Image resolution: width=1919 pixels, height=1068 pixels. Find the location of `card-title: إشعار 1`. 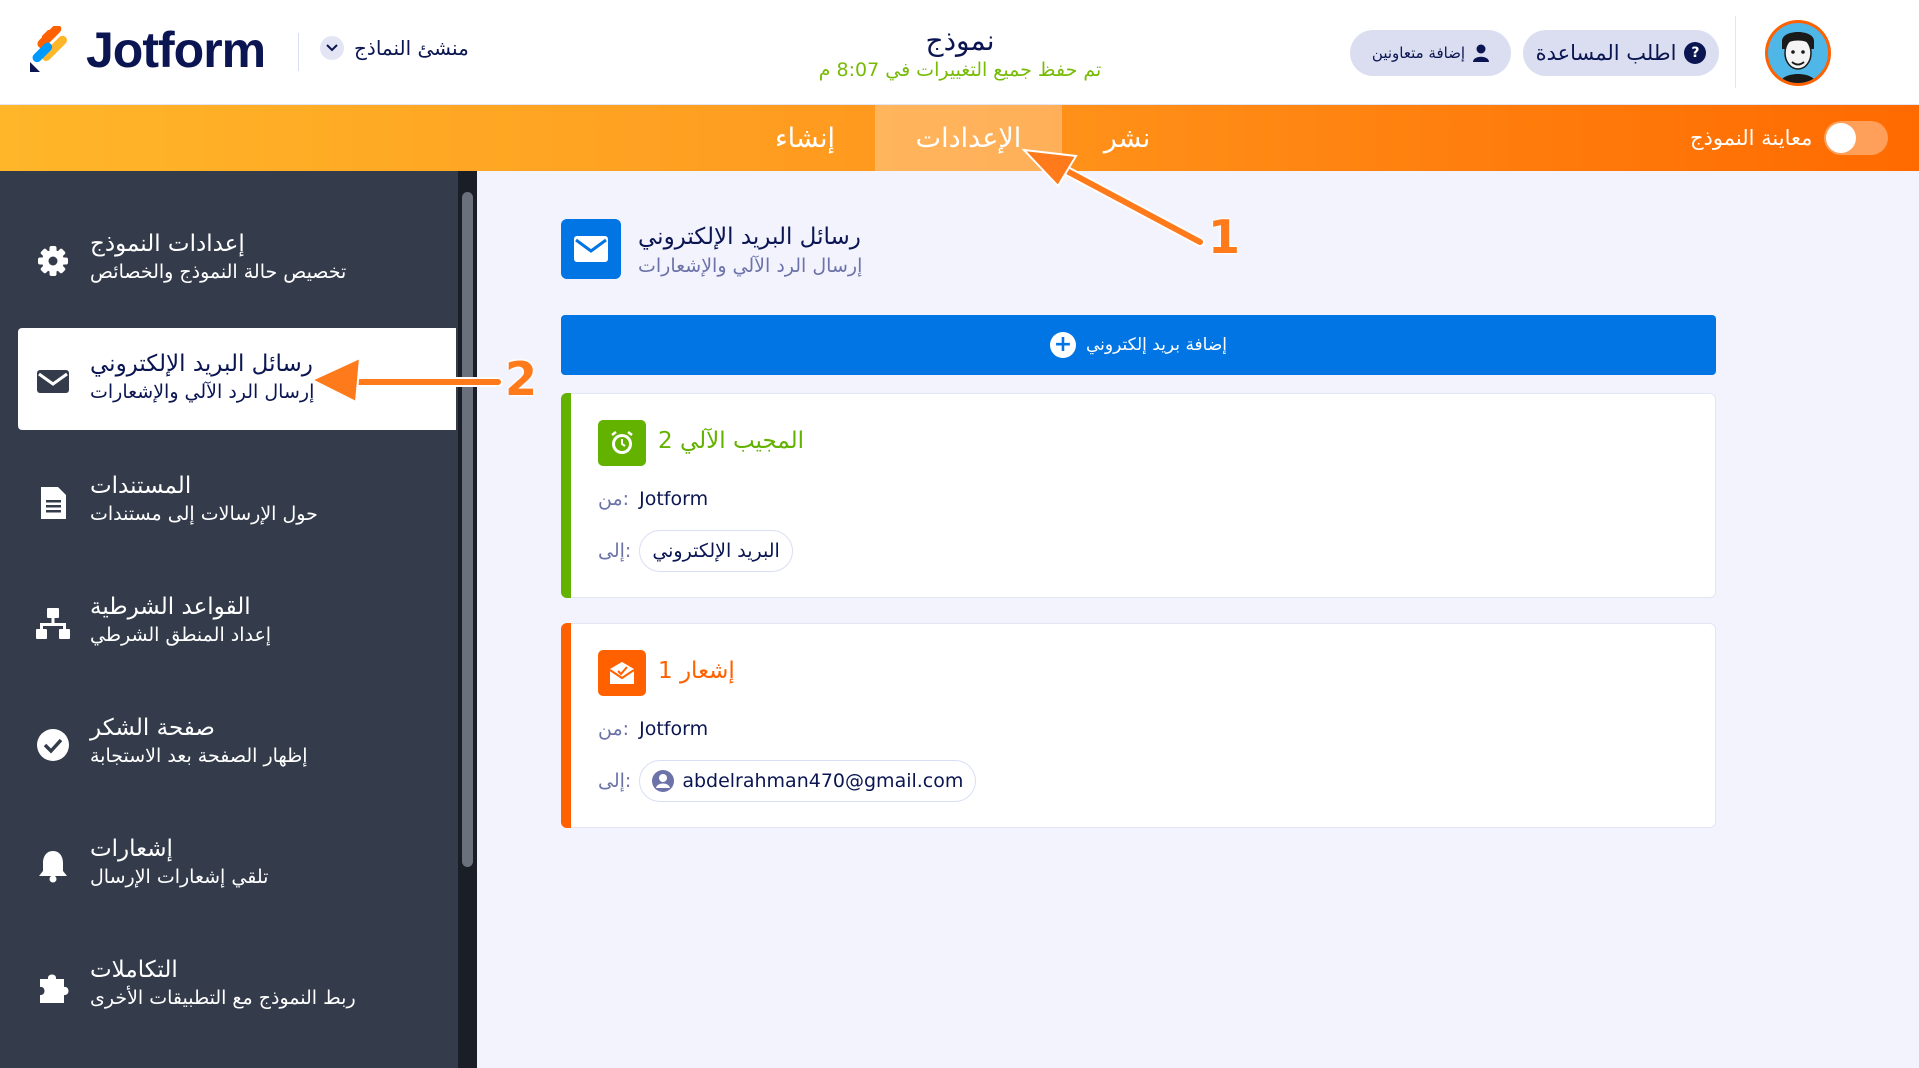

card-title: إشعار 1 is located at coordinates (696, 671).